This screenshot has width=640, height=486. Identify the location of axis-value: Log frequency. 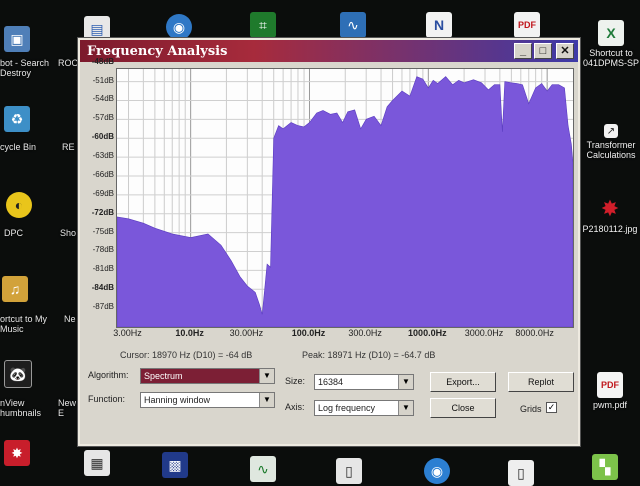
(347, 408).